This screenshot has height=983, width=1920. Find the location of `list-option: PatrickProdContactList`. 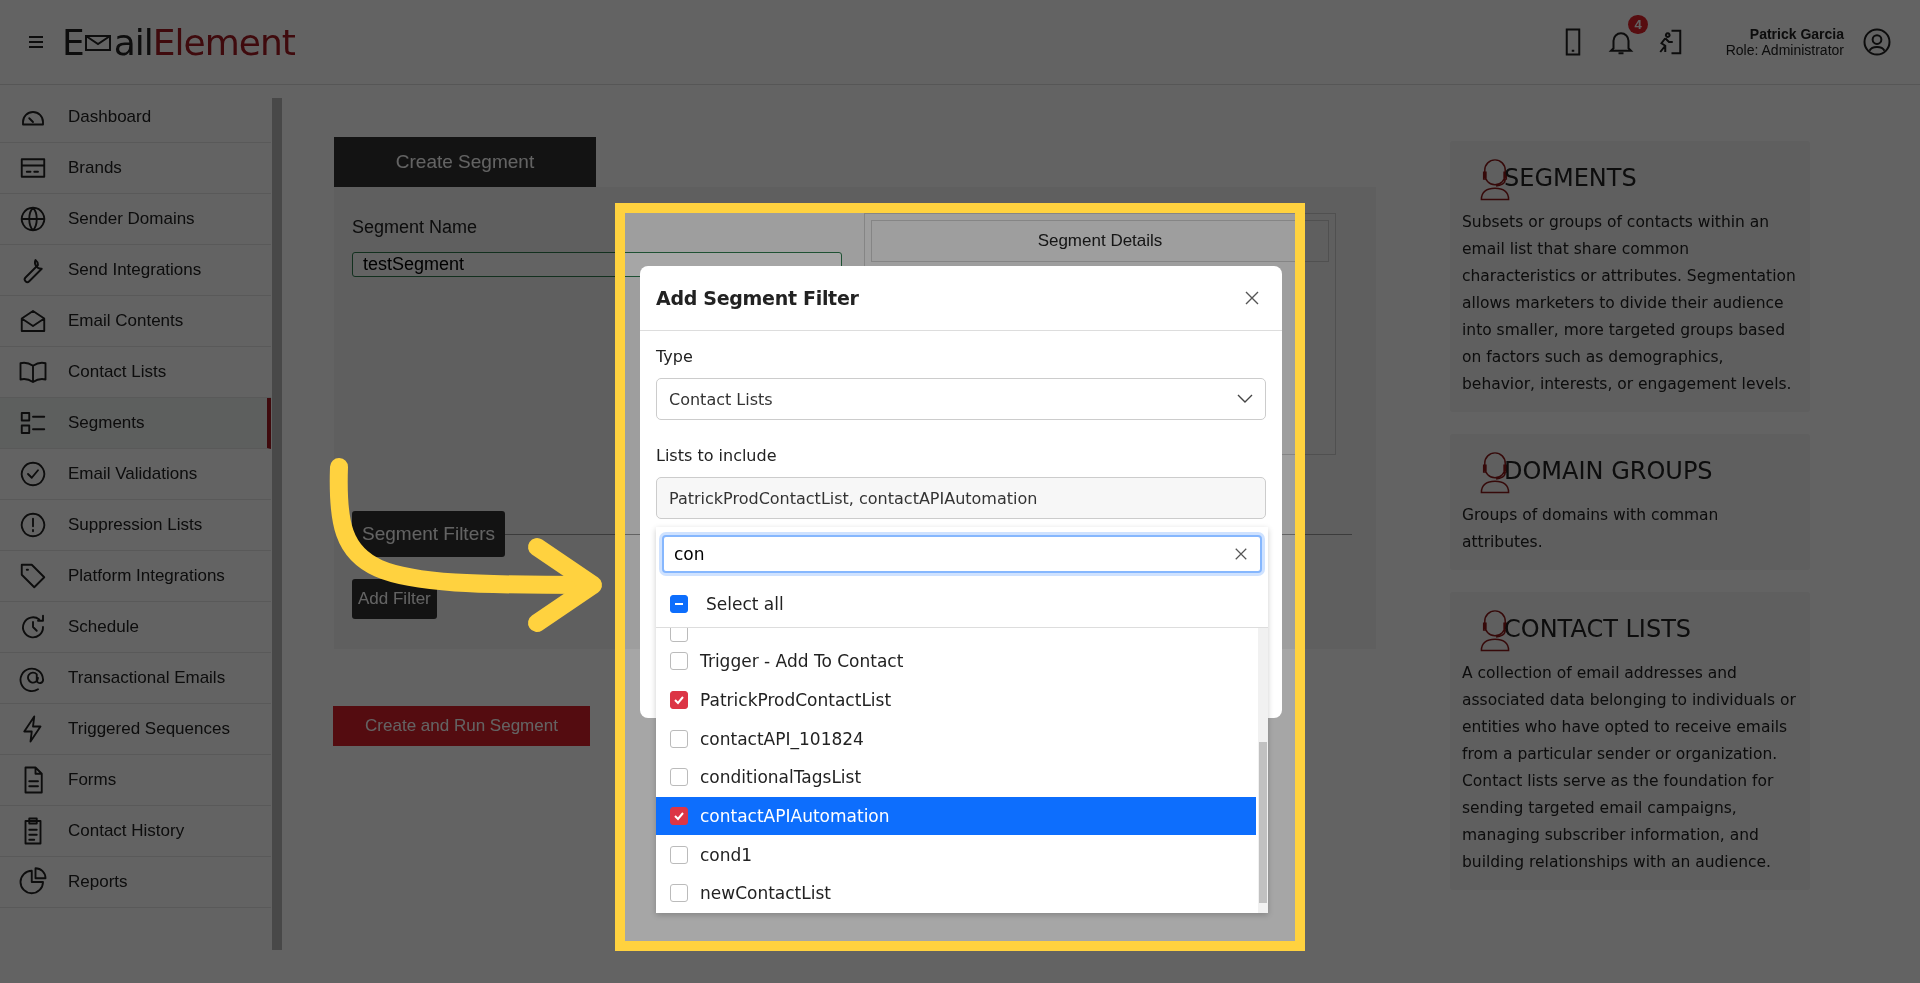

list-option: PatrickProdContactList is located at coordinates (956, 700).